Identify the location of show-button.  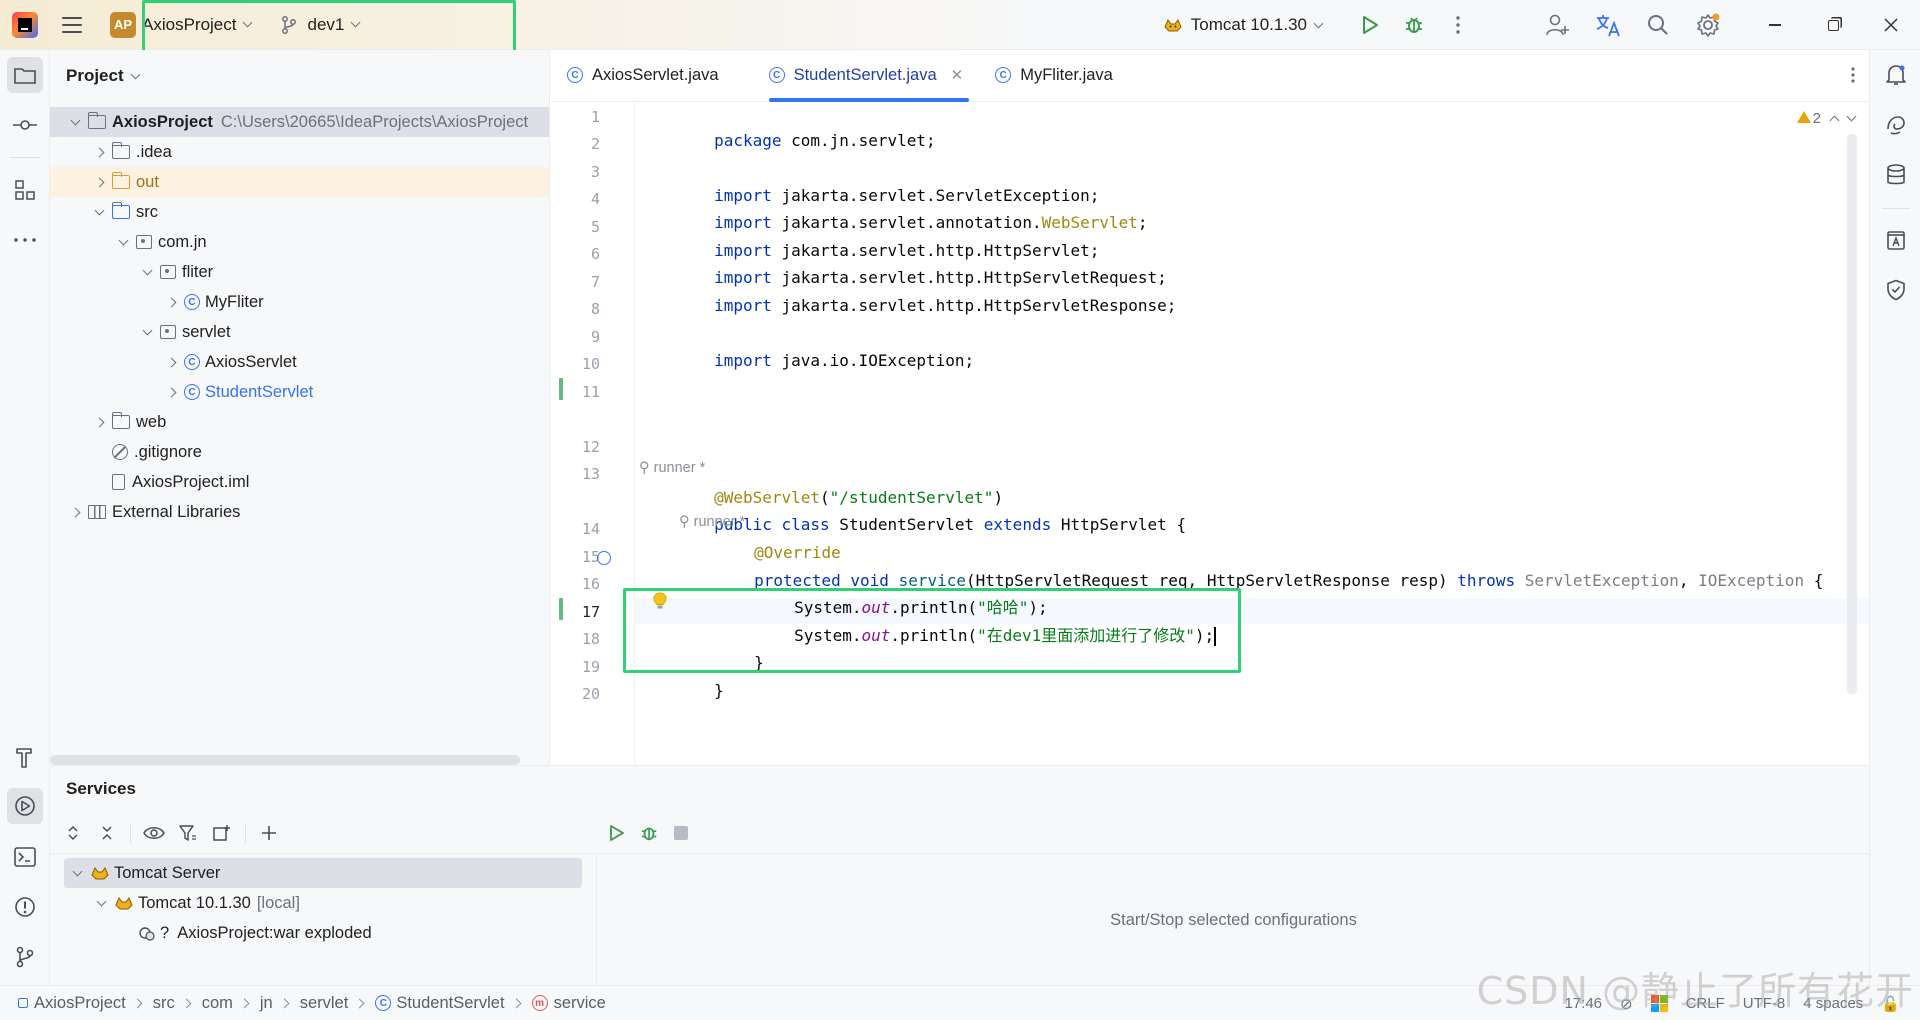
(154, 833).